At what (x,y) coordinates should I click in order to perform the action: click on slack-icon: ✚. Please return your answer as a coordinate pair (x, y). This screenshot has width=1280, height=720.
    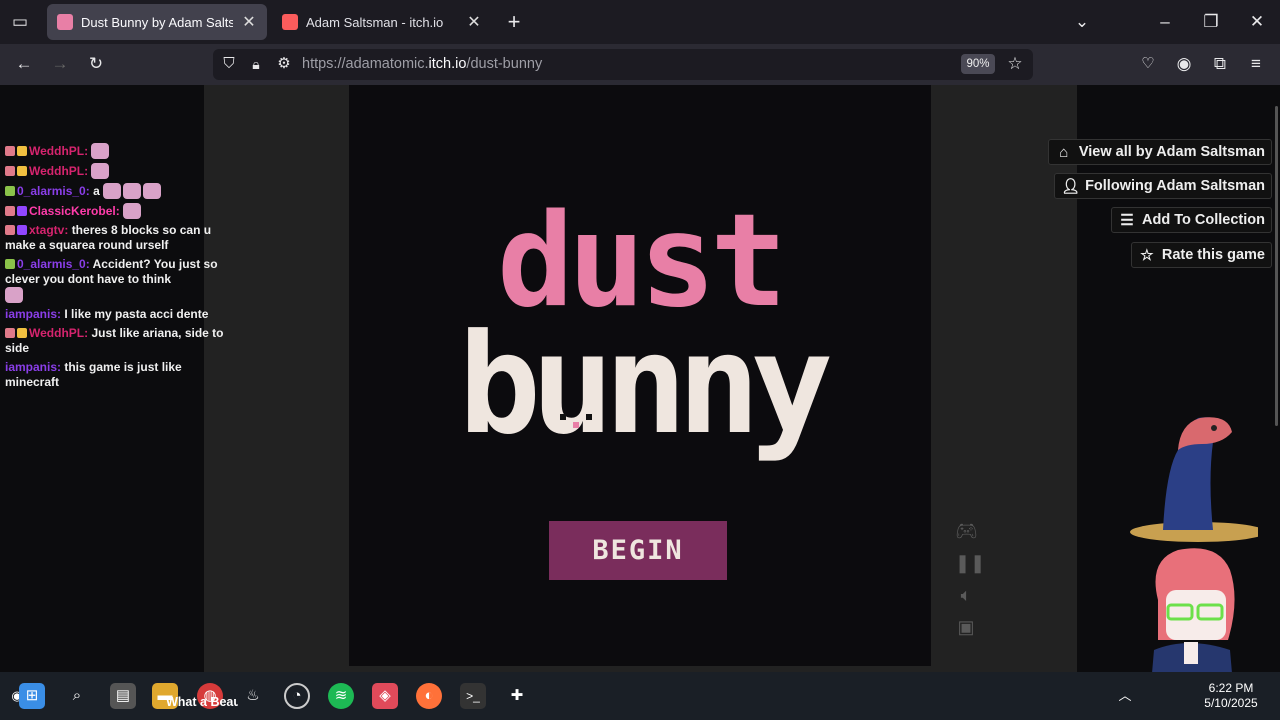
    Looking at the image, I should click on (517, 696).